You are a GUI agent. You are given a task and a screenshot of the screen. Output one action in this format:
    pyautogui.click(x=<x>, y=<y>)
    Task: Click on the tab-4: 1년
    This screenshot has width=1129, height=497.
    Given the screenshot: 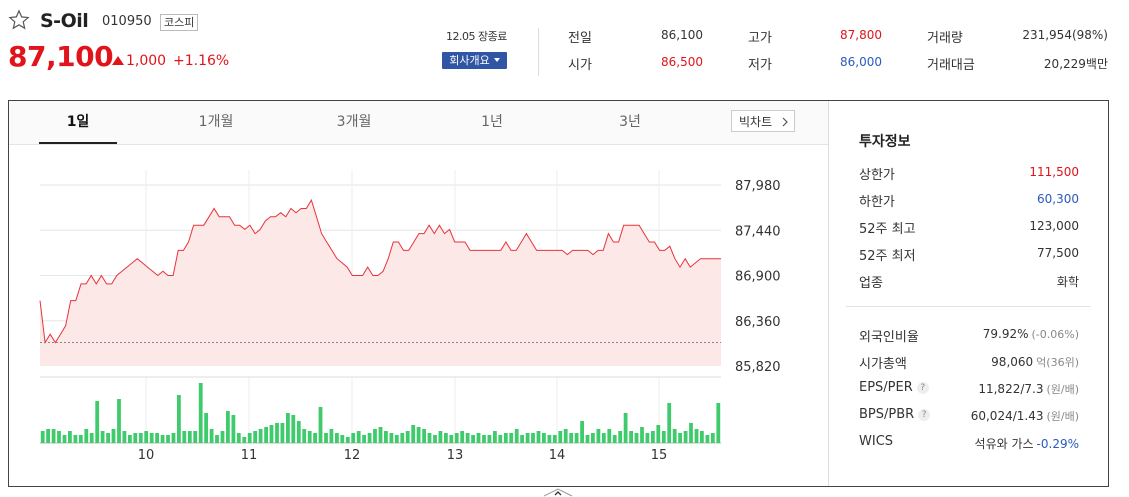 What is the action you would take?
    pyautogui.click(x=492, y=122)
    